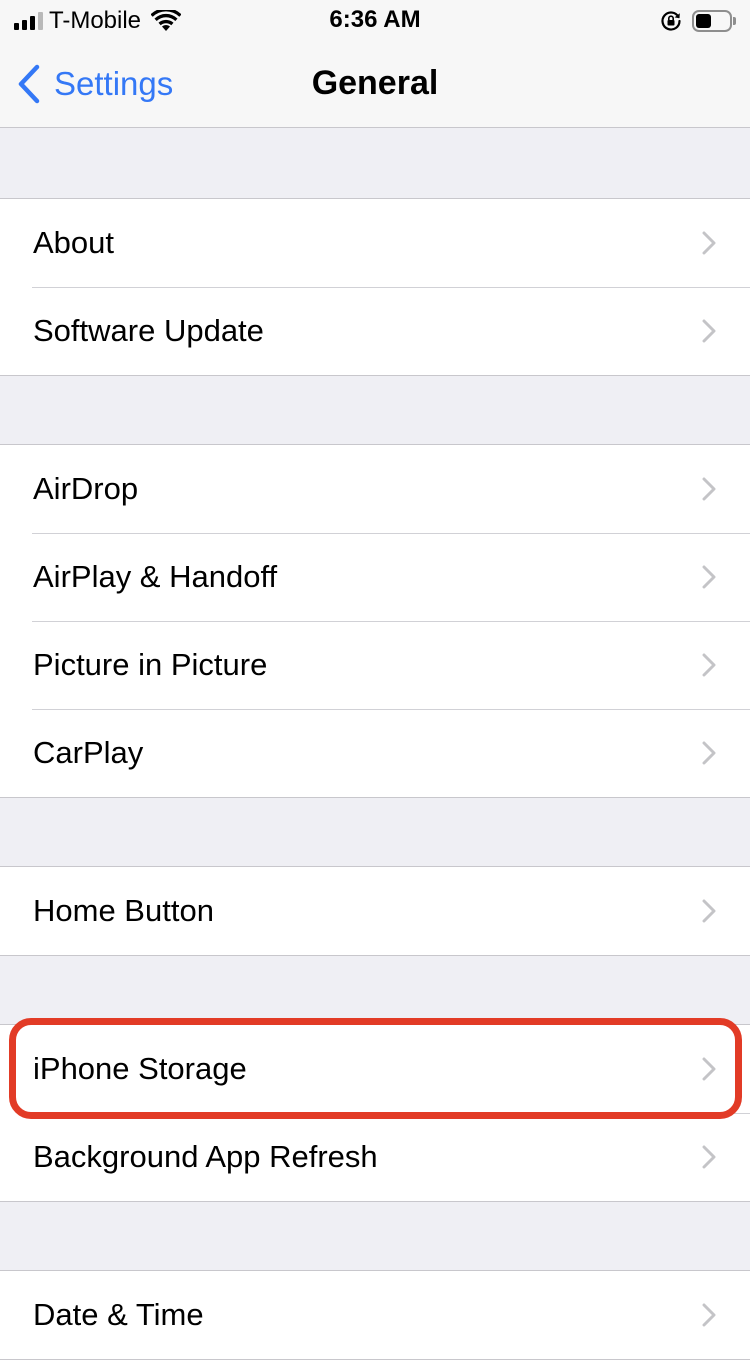  What do you see at coordinates (118, 1314) in the screenshot?
I see `list-item-label: Date & Time` at bounding box center [118, 1314].